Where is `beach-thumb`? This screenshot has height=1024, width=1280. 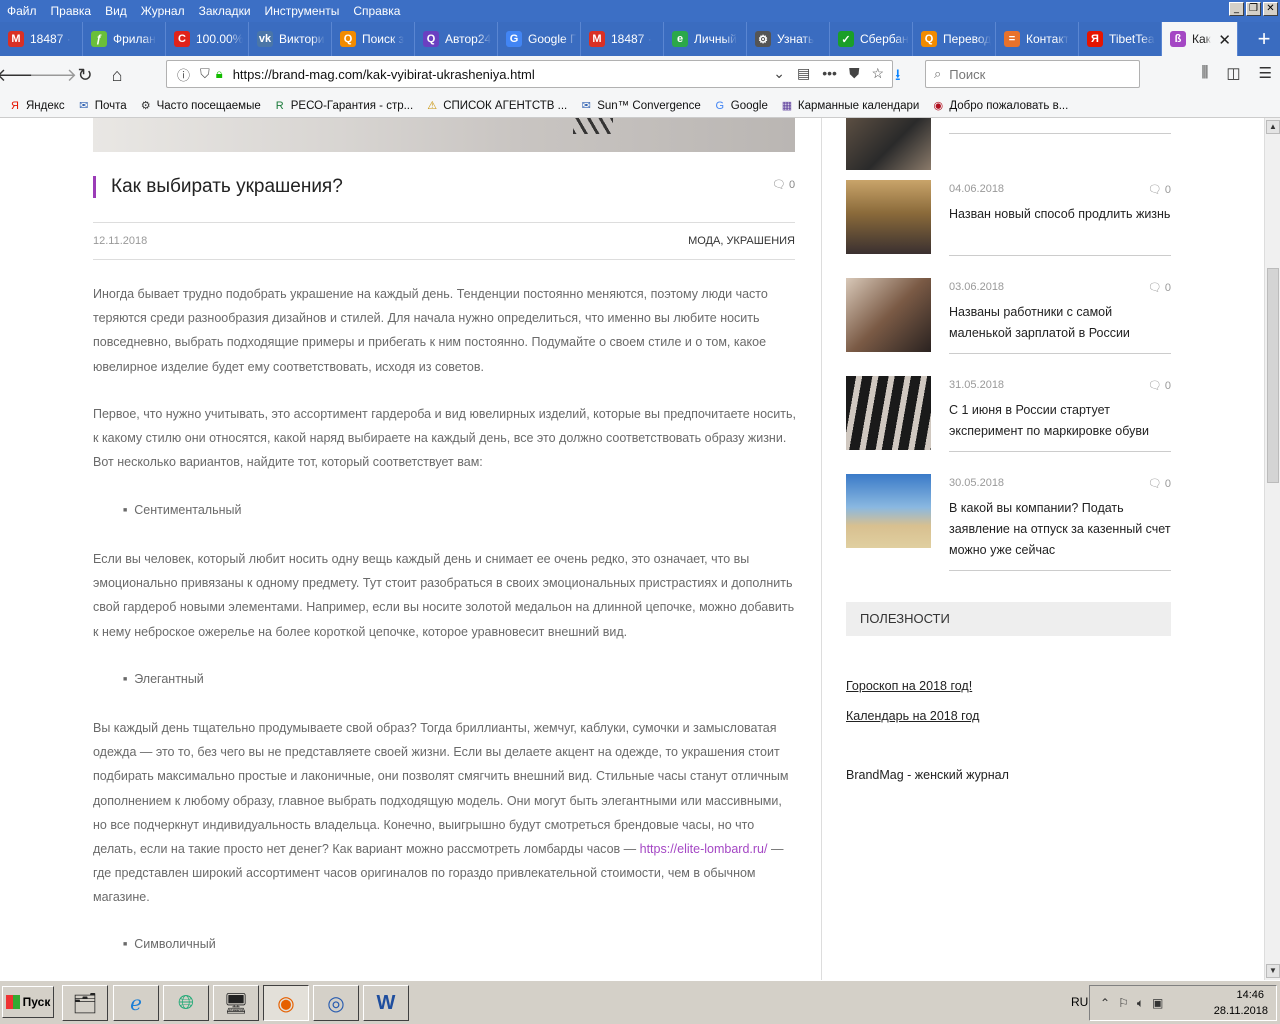 beach-thumb is located at coordinates (888, 511).